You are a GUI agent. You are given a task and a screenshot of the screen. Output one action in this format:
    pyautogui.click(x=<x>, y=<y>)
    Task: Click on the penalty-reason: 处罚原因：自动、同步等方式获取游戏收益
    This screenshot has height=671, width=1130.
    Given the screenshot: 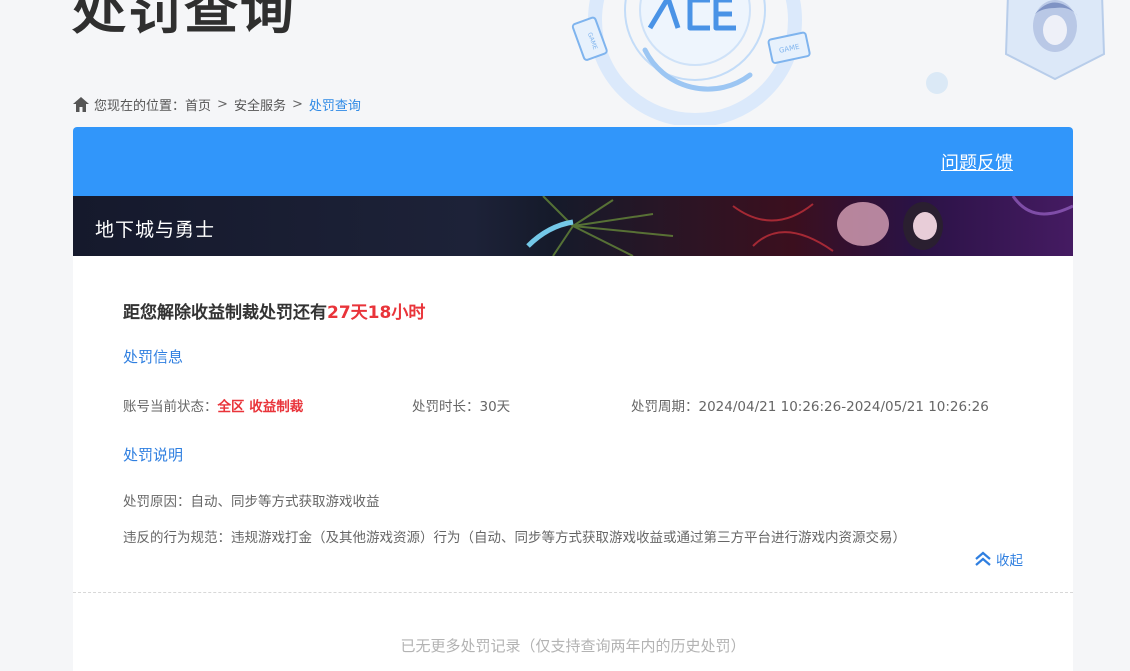 What is the action you would take?
    pyautogui.click(x=251, y=500)
    